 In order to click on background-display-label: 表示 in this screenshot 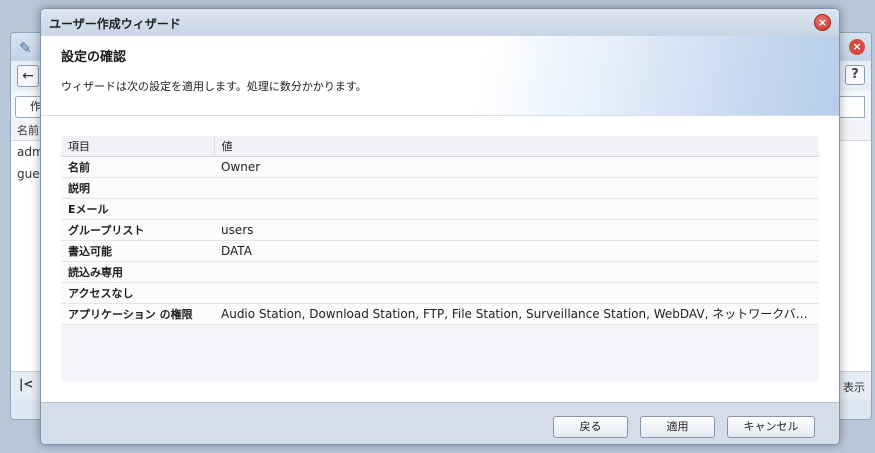, I will do `click(854, 387)`.